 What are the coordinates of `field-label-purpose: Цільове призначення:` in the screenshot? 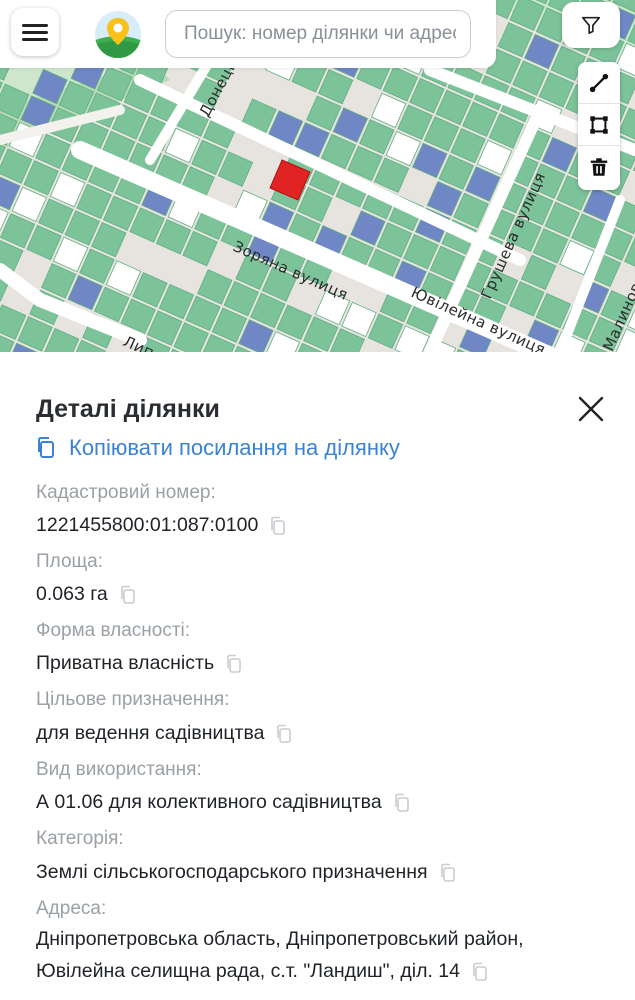 It's located at (133, 699).